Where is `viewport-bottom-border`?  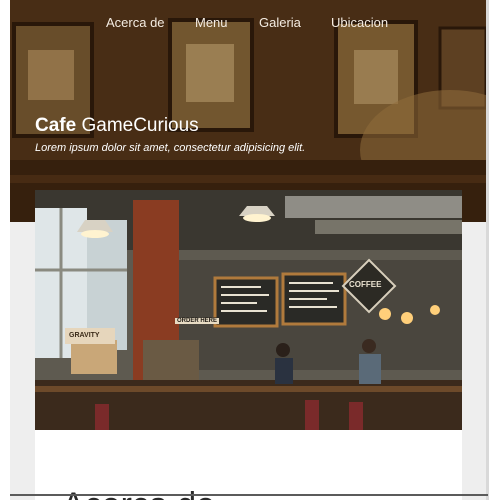
viewport-bottom-border is located at coordinates (249, 495).